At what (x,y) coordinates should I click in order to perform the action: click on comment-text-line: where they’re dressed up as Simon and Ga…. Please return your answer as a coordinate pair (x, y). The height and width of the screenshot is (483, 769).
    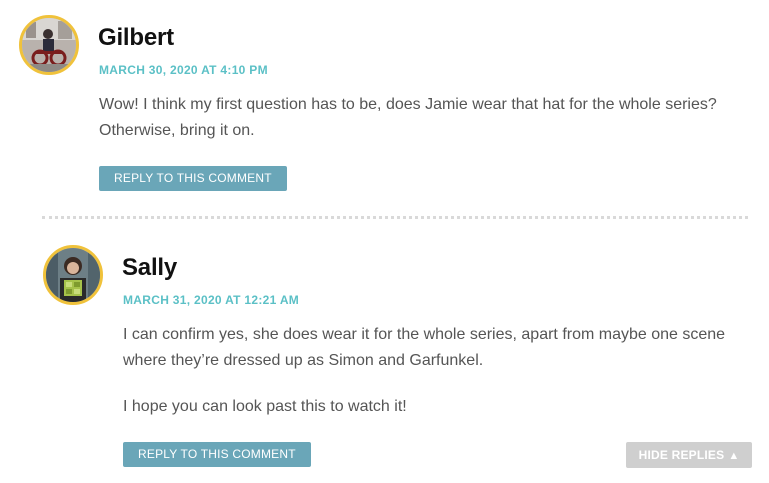
    Looking at the image, I should click on (303, 360).